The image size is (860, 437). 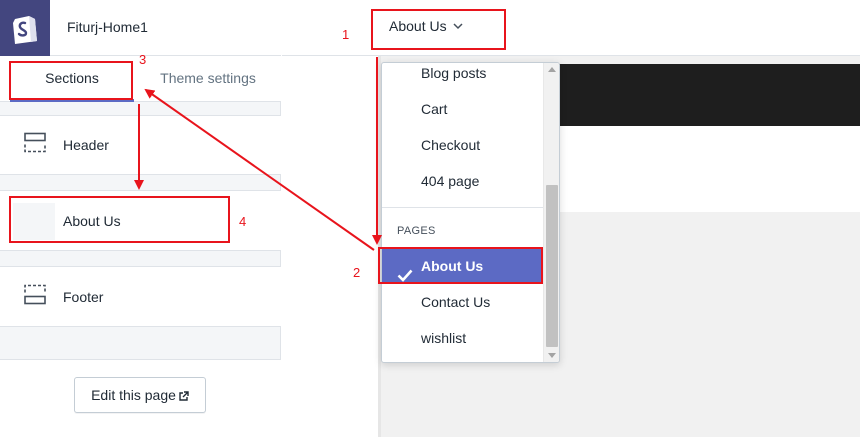 I want to click on dropdown-item-404-page: 404 page, so click(x=463, y=181).